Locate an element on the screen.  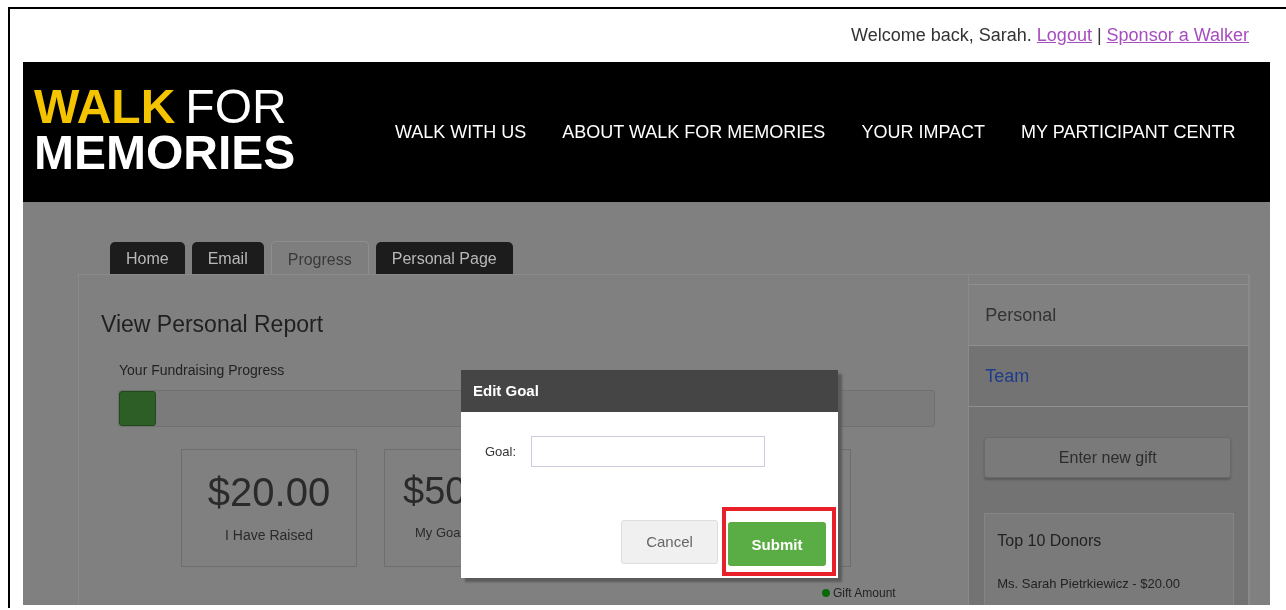
stat-label: My Goa is located at coordinates (438, 532).